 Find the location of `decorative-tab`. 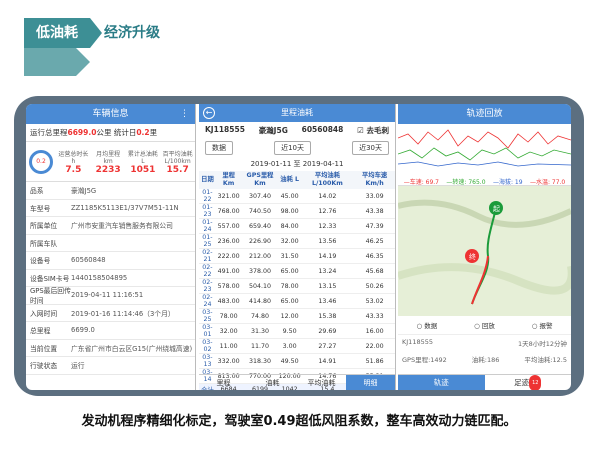

decorative-tab is located at coordinates (57, 62).